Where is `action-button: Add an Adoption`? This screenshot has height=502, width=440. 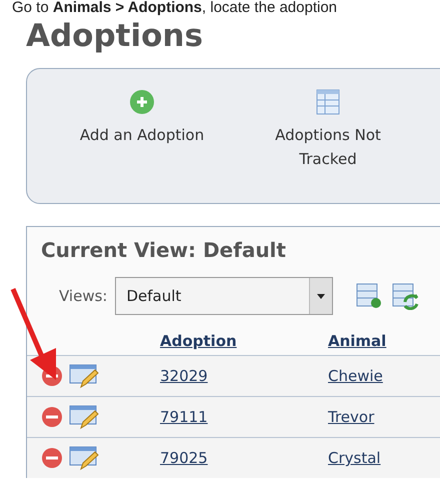
action-button: Add an Adoption is located at coordinates (142, 146).